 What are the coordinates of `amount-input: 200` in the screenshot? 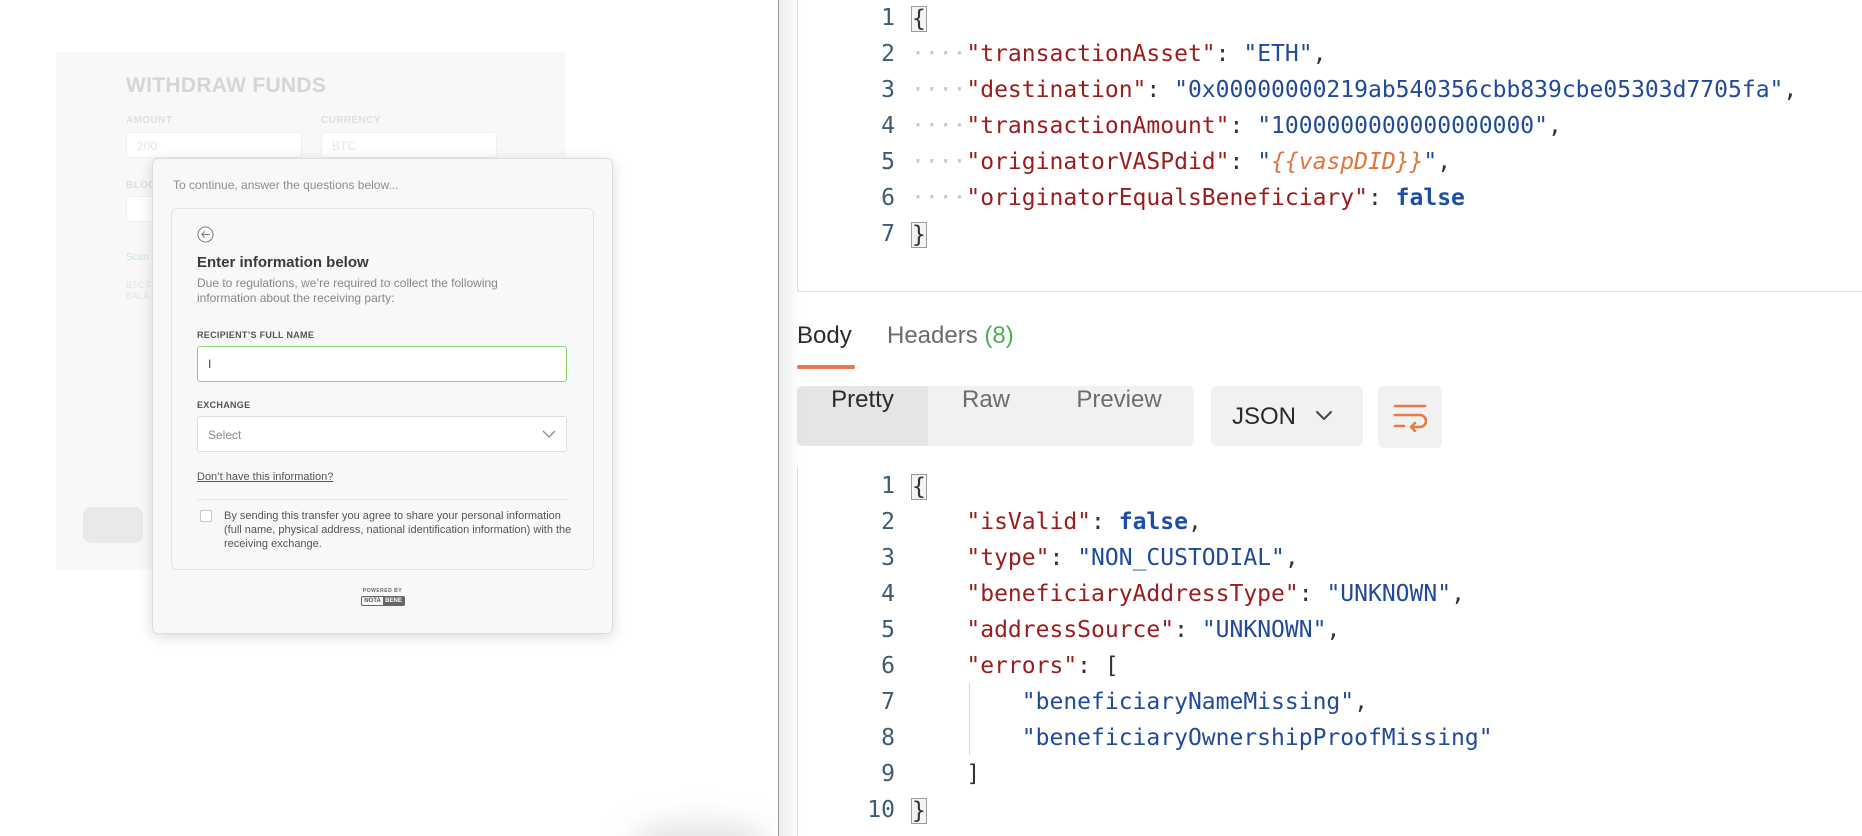 It's located at (214, 145).